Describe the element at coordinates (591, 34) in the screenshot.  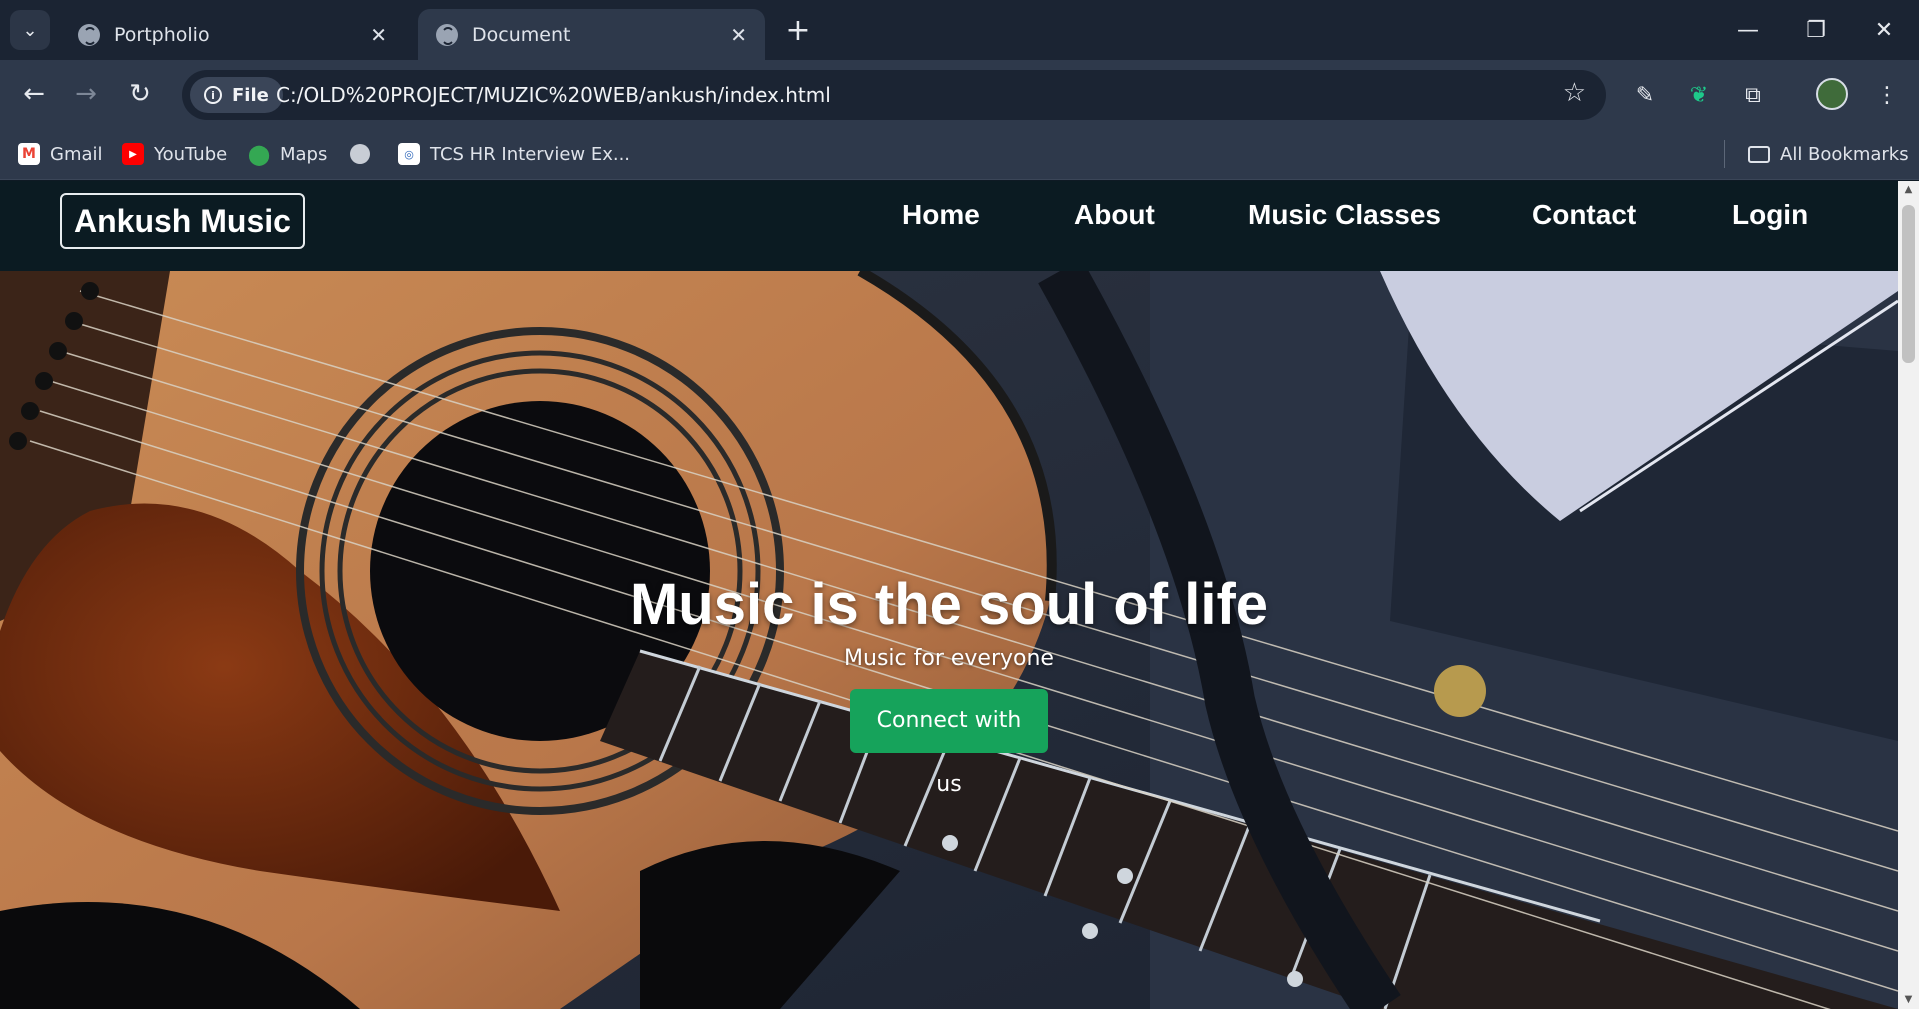
I see `tab-document: Document ✕` at that location.